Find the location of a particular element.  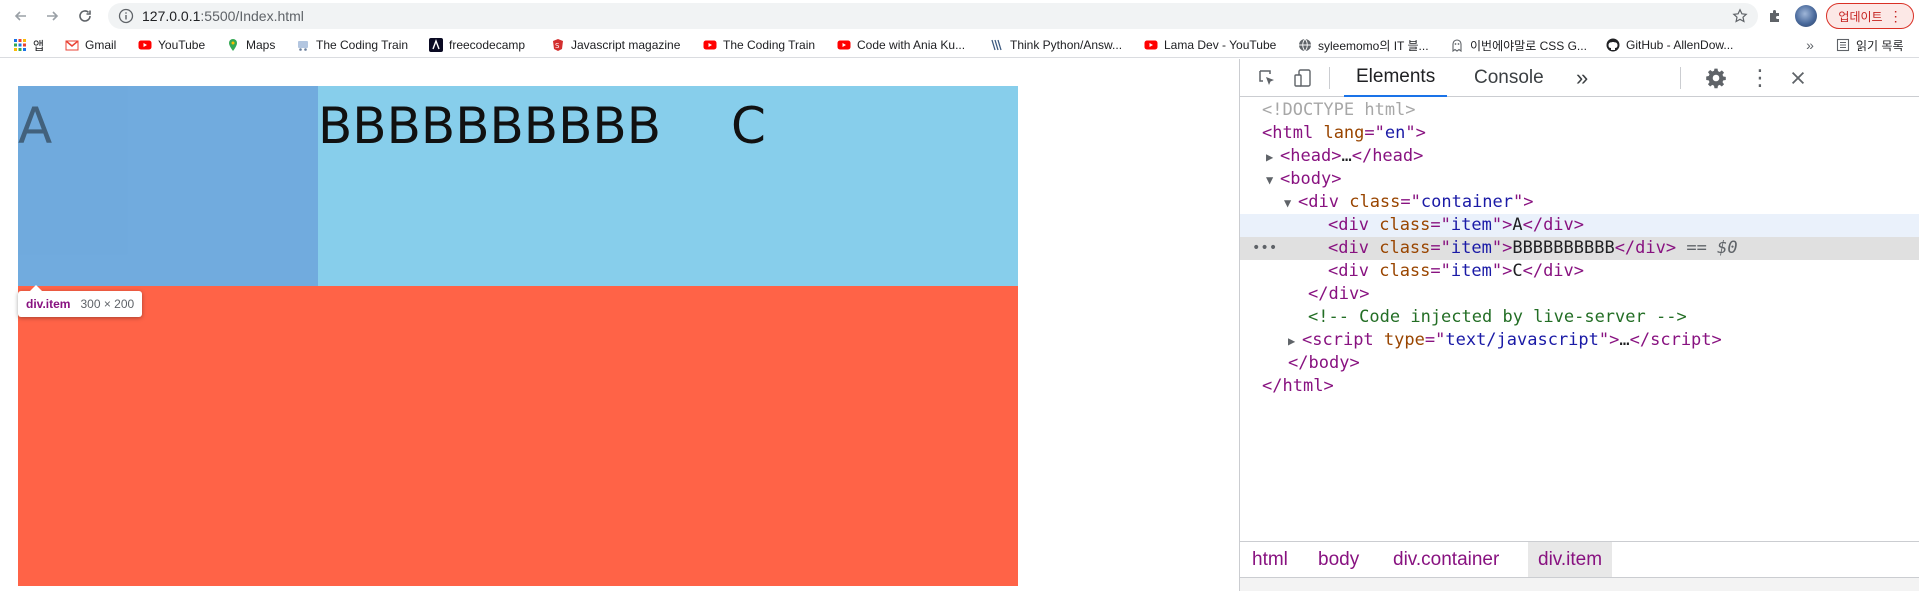

star-icon is located at coordinates (1740, 16).